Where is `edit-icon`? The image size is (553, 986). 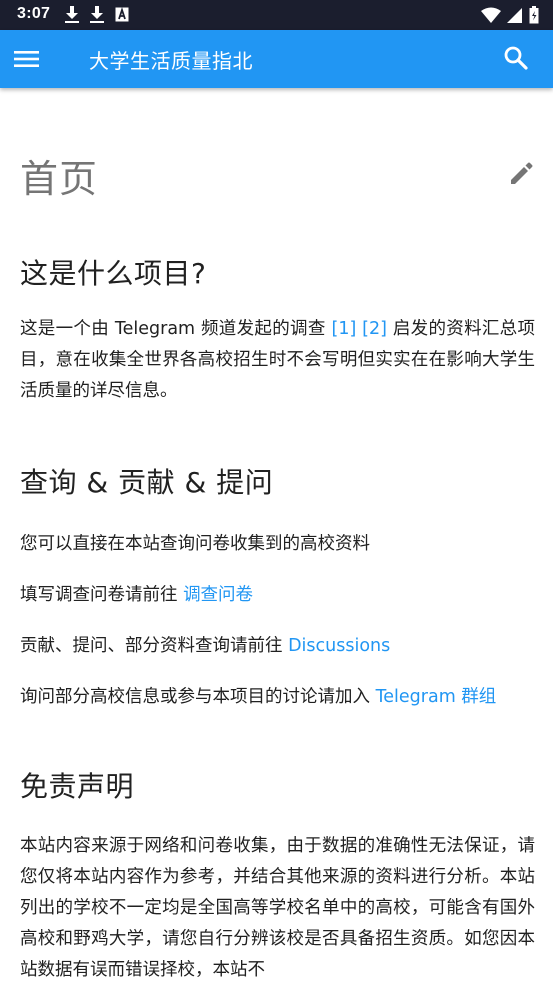
edit-icon is located at coordinates (522, 176).